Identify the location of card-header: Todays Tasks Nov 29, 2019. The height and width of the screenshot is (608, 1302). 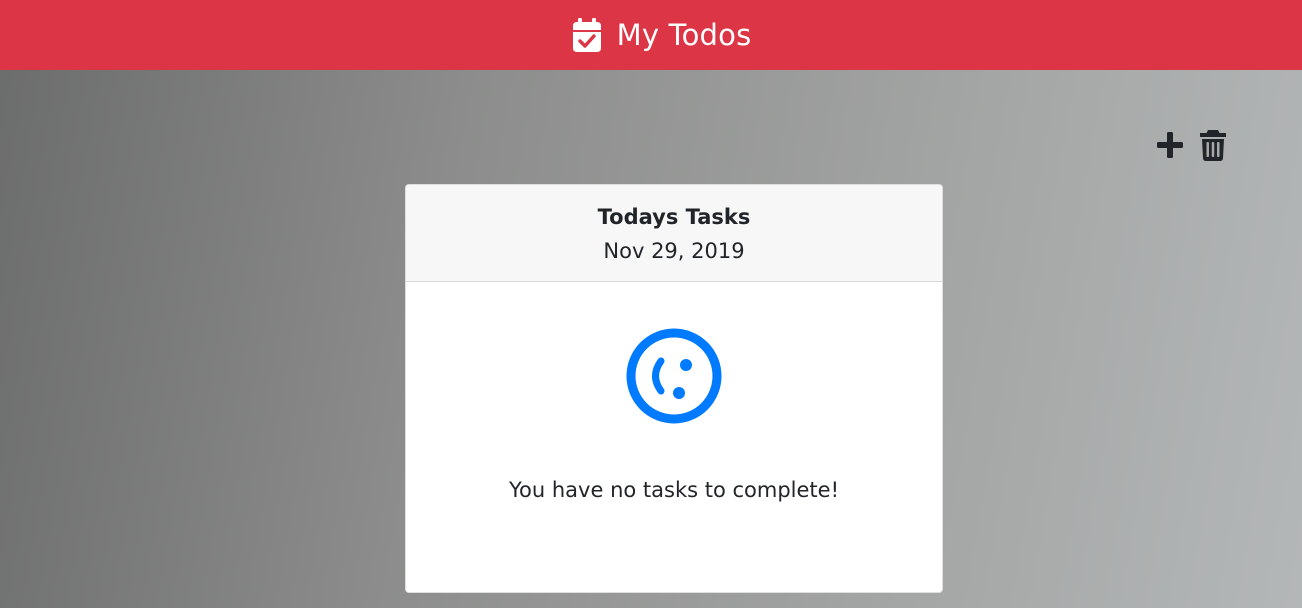
(674, 233).